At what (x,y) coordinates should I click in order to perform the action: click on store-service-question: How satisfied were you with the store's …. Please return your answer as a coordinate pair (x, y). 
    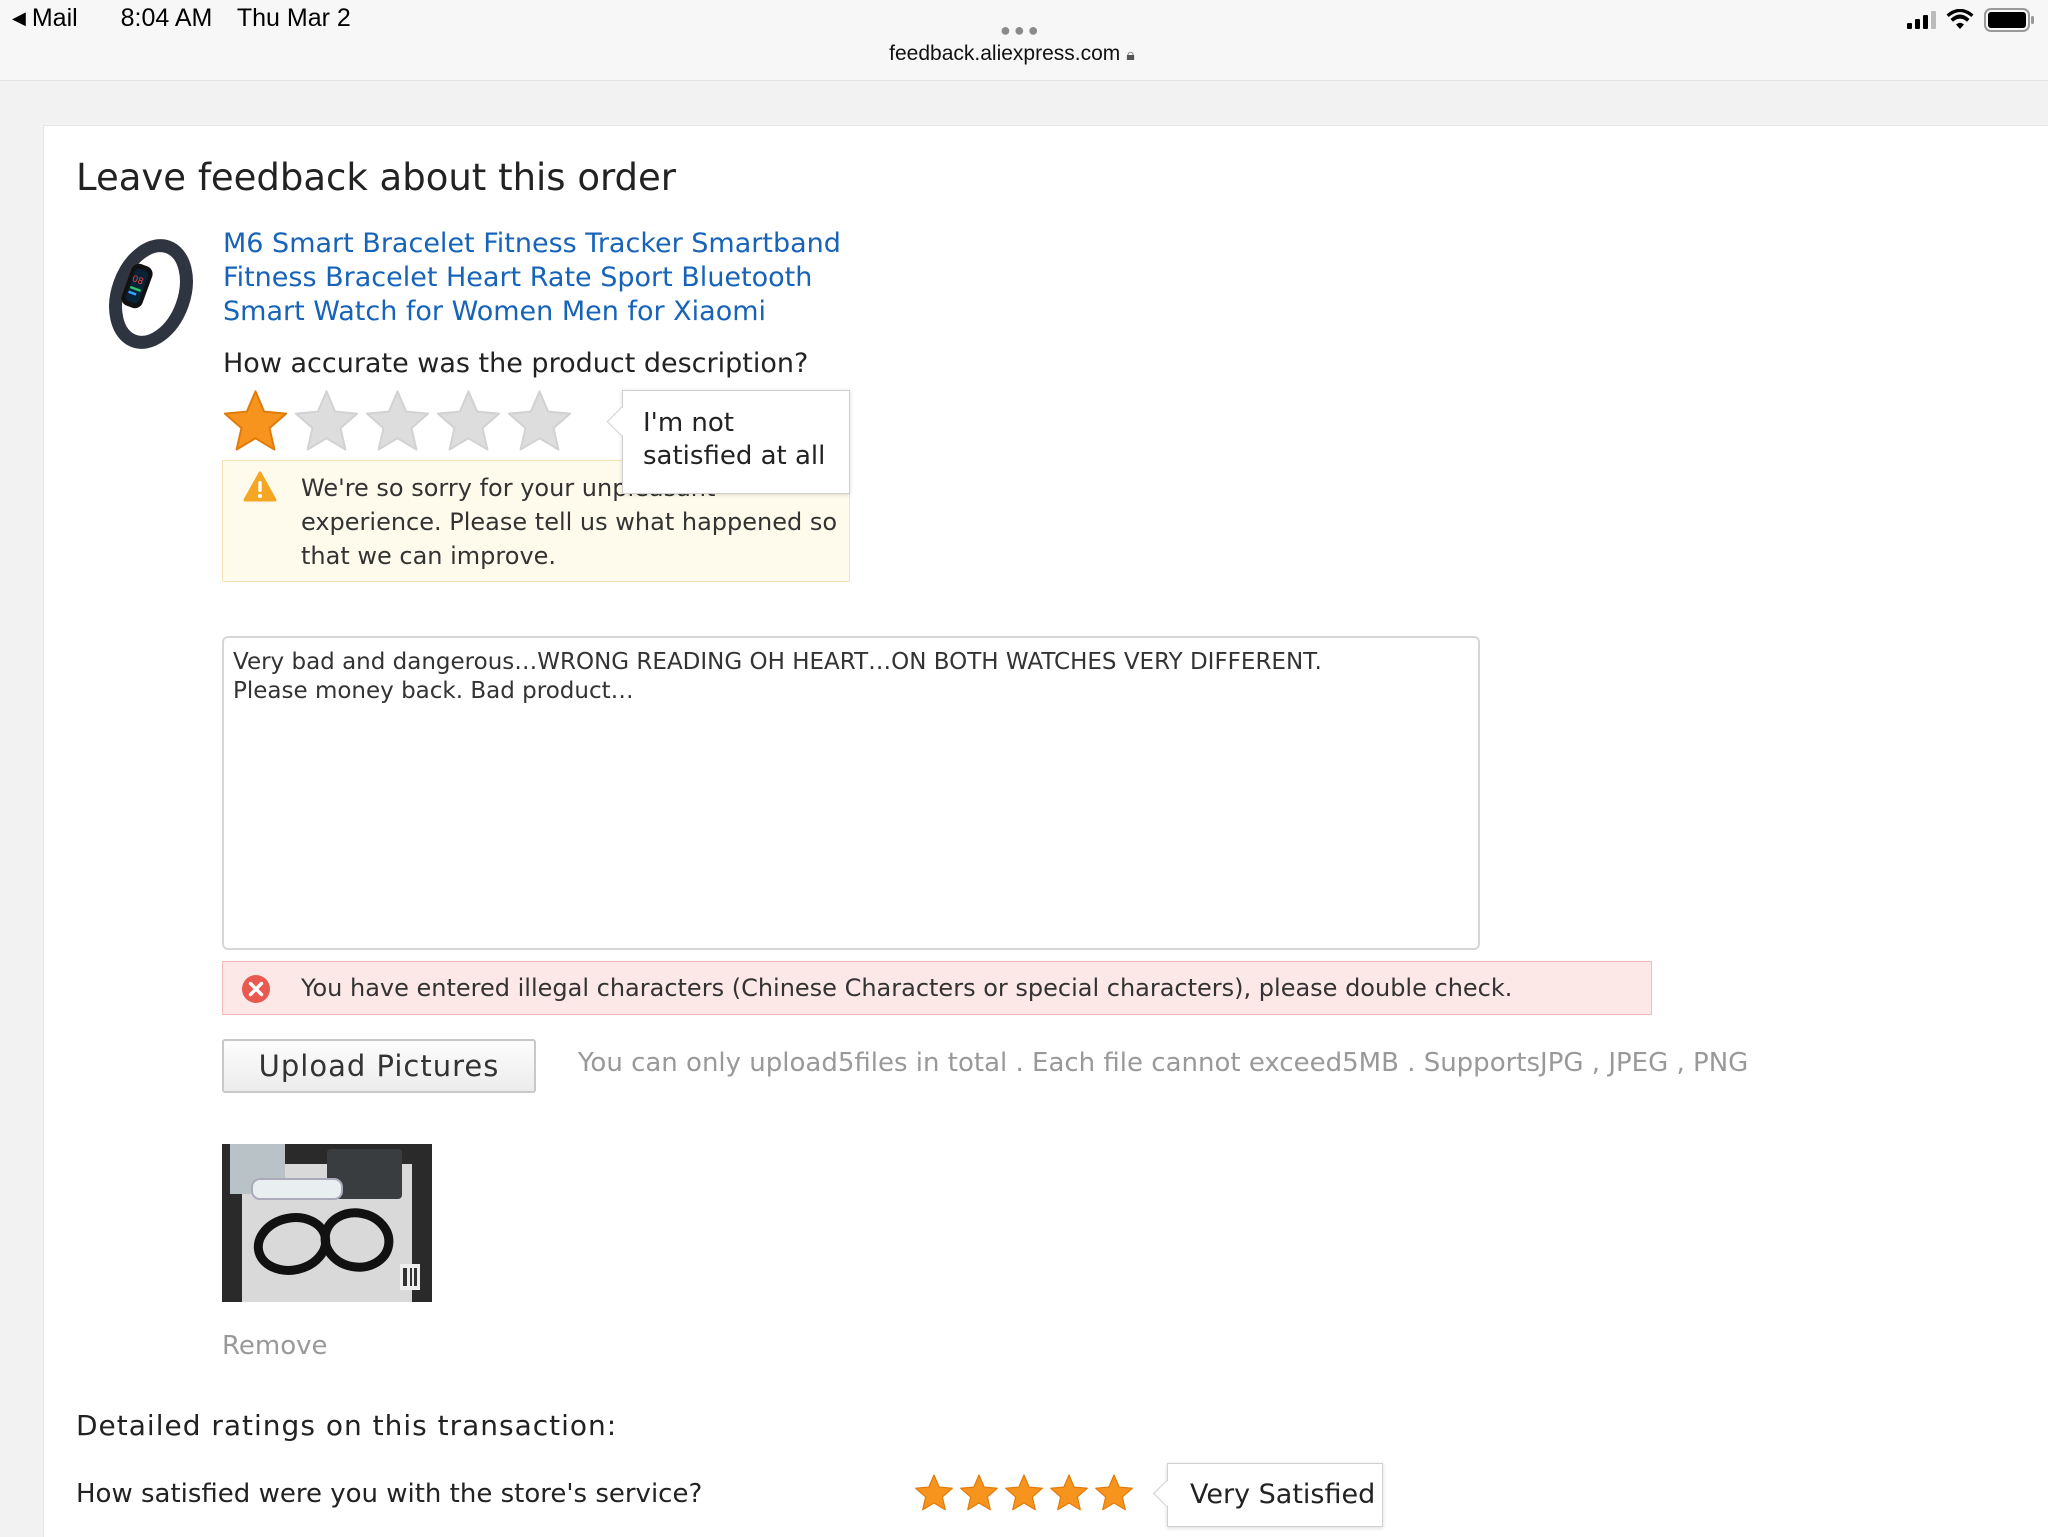
    Looking at the image, I should click on (389, 1494).